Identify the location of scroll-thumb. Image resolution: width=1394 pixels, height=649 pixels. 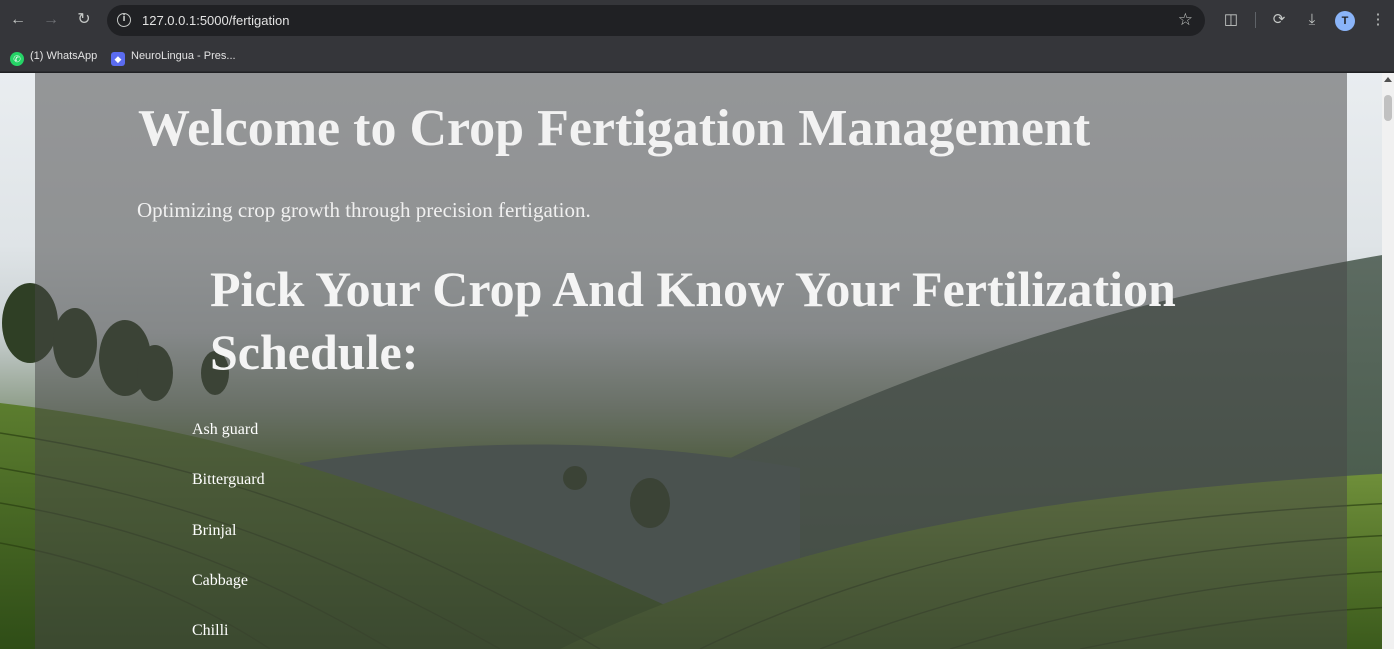
(1388, 108).